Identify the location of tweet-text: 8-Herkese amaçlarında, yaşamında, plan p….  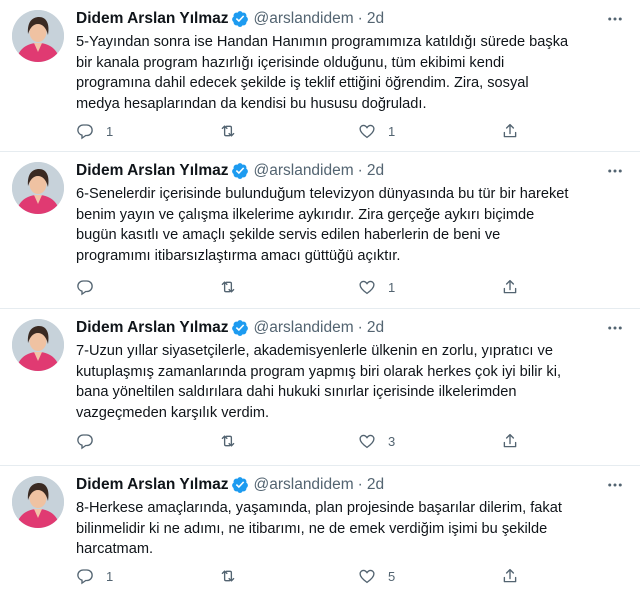
(319, 528).